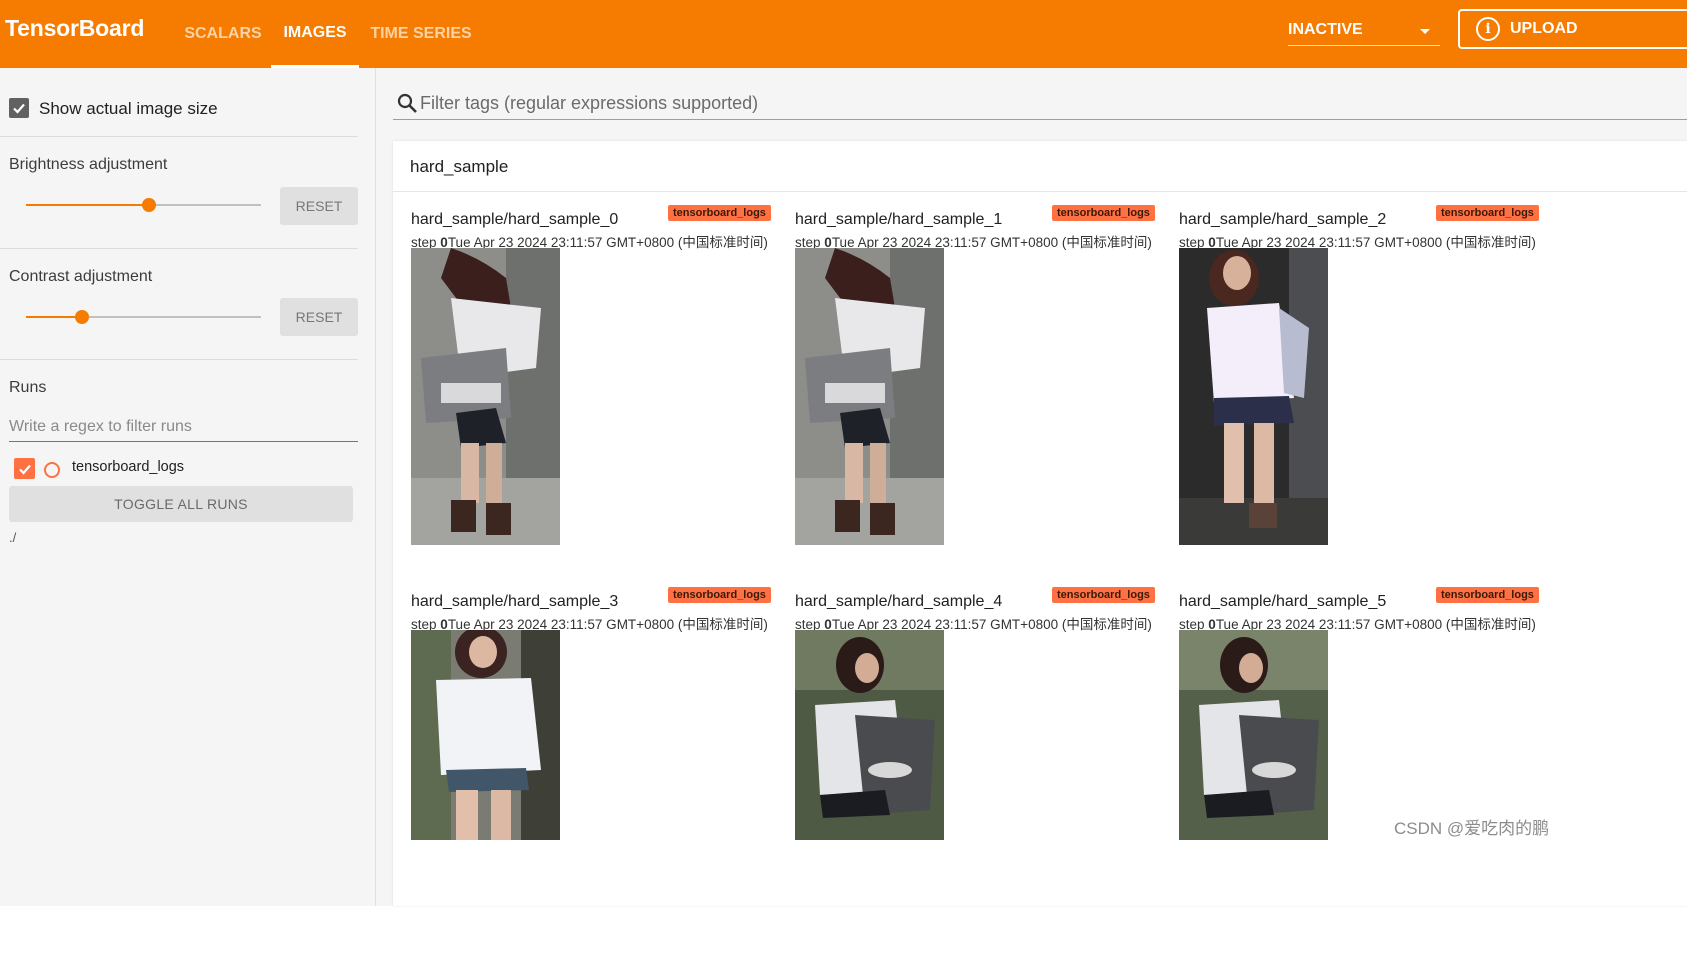 Image resolution: width=1687 pixels, height=953 pixels. What do you see at coordinates (128, 109) in the screenshot?
I see `show-actual-size-label: Show actual image size` at bounding box center [128, 109].